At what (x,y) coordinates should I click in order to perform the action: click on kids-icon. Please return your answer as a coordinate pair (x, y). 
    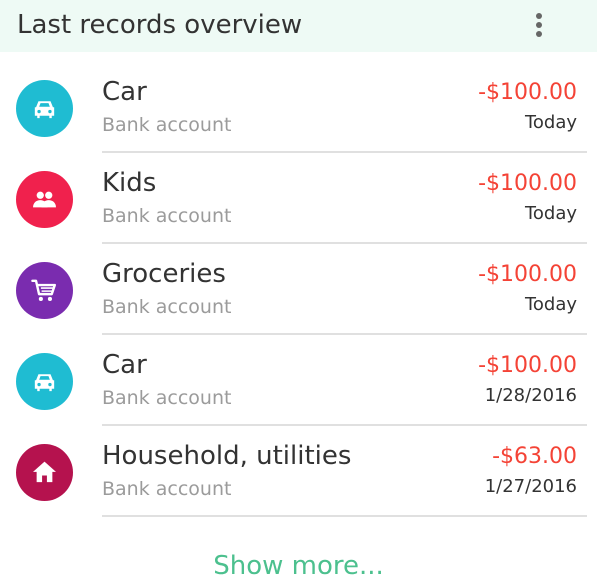
    Looking at the image, I should click on (44, 199).